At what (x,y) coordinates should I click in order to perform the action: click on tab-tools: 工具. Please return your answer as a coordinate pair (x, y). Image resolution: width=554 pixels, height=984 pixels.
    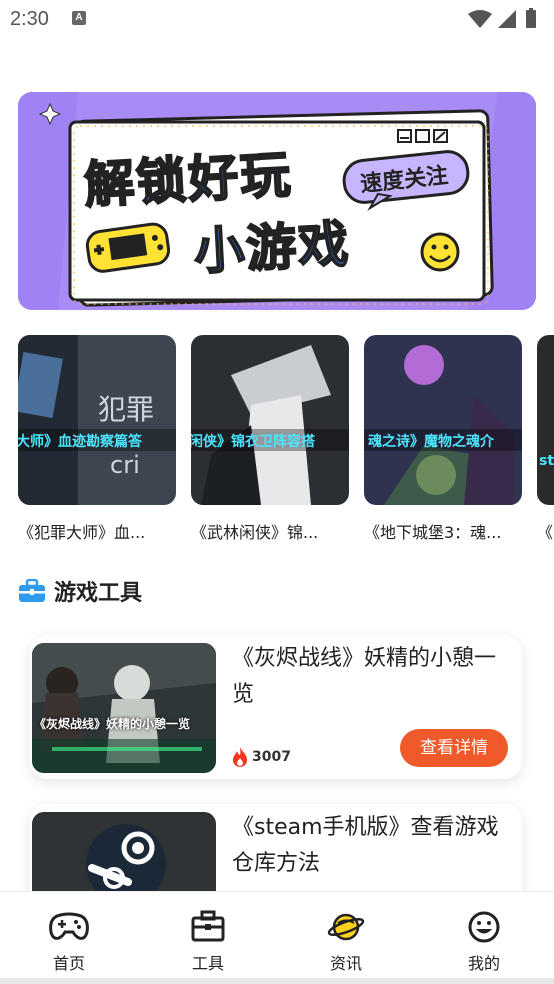
    Looking at the image, I should click on (208, 942).